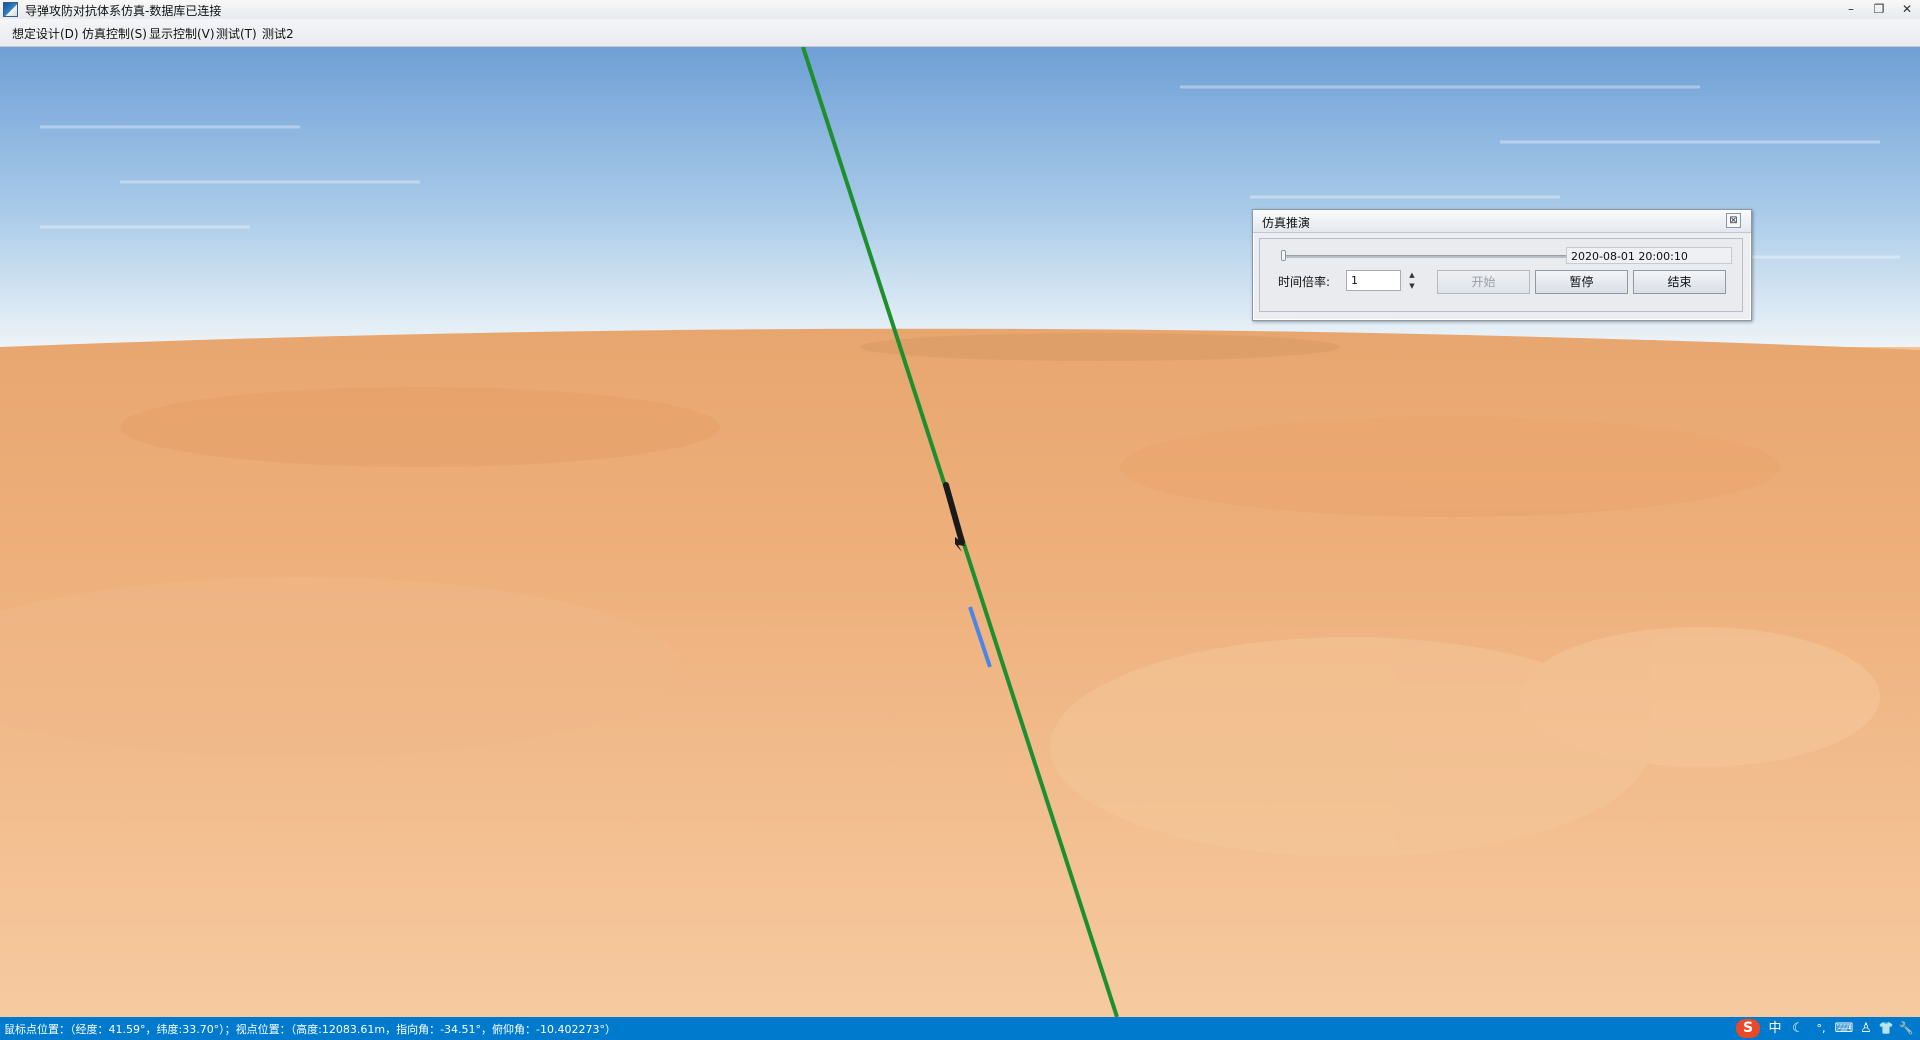 This screenshot has height=1040, width=1920. I want to click on dialog-body: 2020-08-01 20:00:10 时间倍率: ▲ ▼ 开始 暂停 结束, so click(1501, 275).